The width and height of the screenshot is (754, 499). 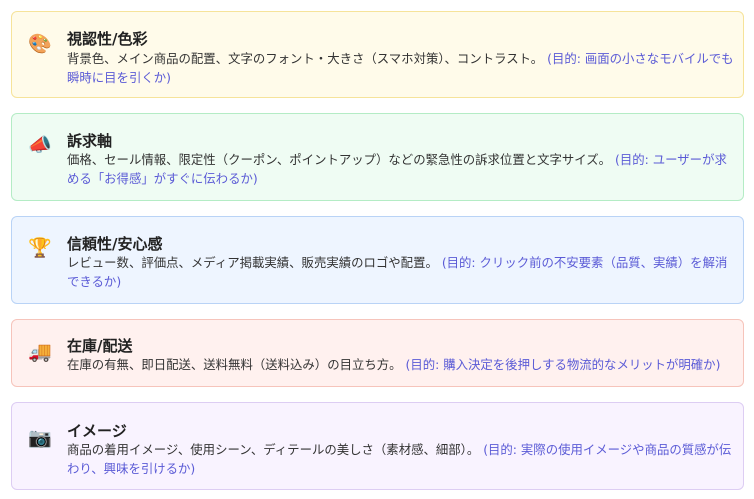 I want to click on card-title: 視認性/色彩, so click(x=107, y=39).